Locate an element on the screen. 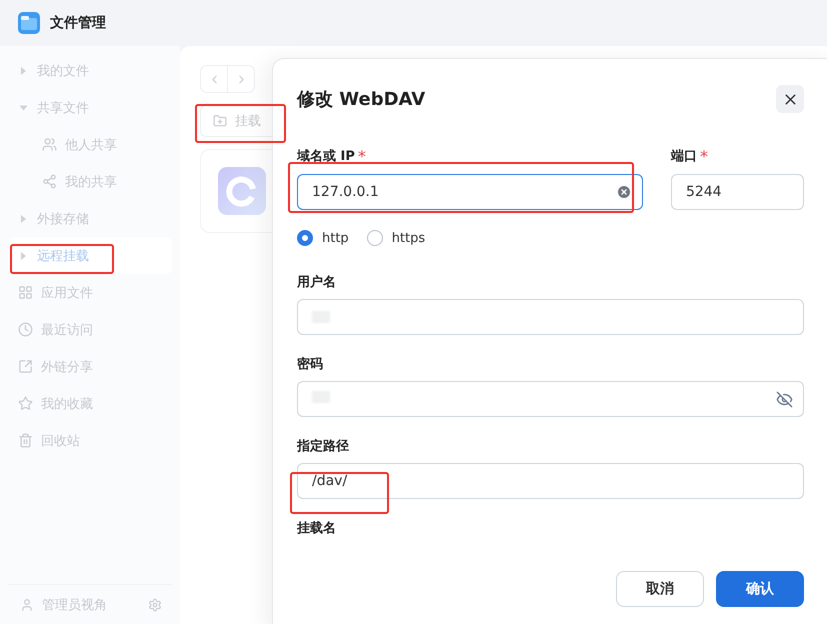 The image size is (827, 624). hide-password-icon is located at coordinates (784, 399).